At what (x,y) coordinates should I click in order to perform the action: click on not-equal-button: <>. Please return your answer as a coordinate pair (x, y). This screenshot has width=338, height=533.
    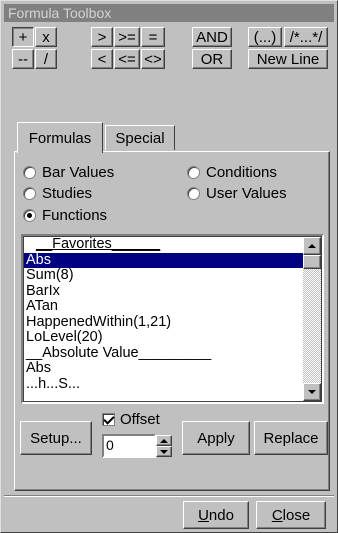
    Looking at the image, I should click on (153, 59).